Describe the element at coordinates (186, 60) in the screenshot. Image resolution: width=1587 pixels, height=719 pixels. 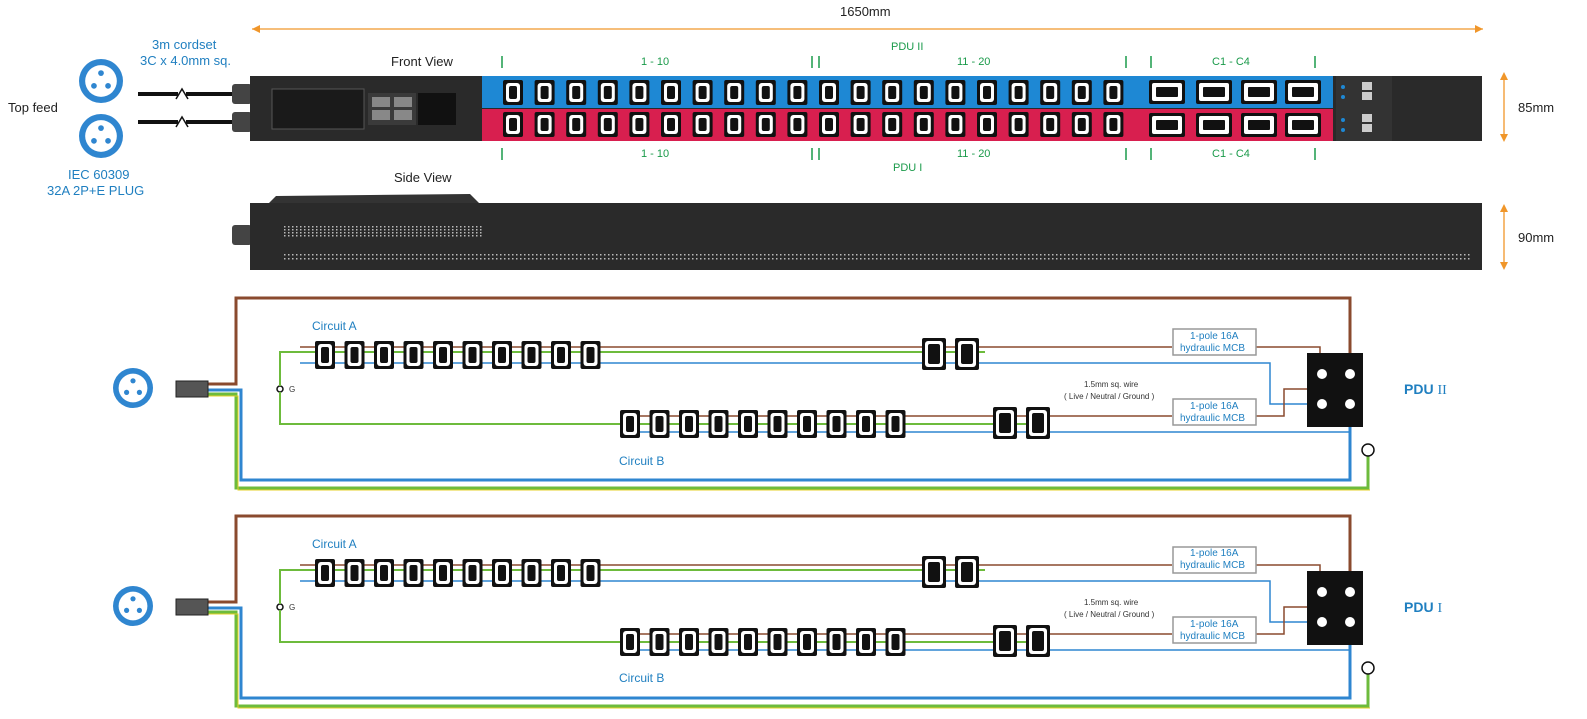
I see `cordset-label-line2: 3C x 4.0mm sq.` at that location.